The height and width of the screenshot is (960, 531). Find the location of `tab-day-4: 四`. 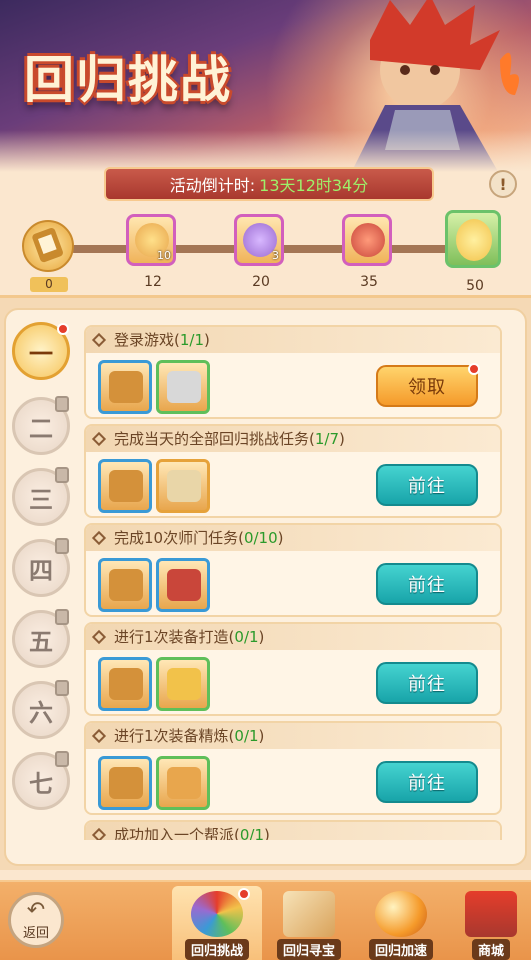

tab-day-4: 四 is located at coordinates (41, 567).